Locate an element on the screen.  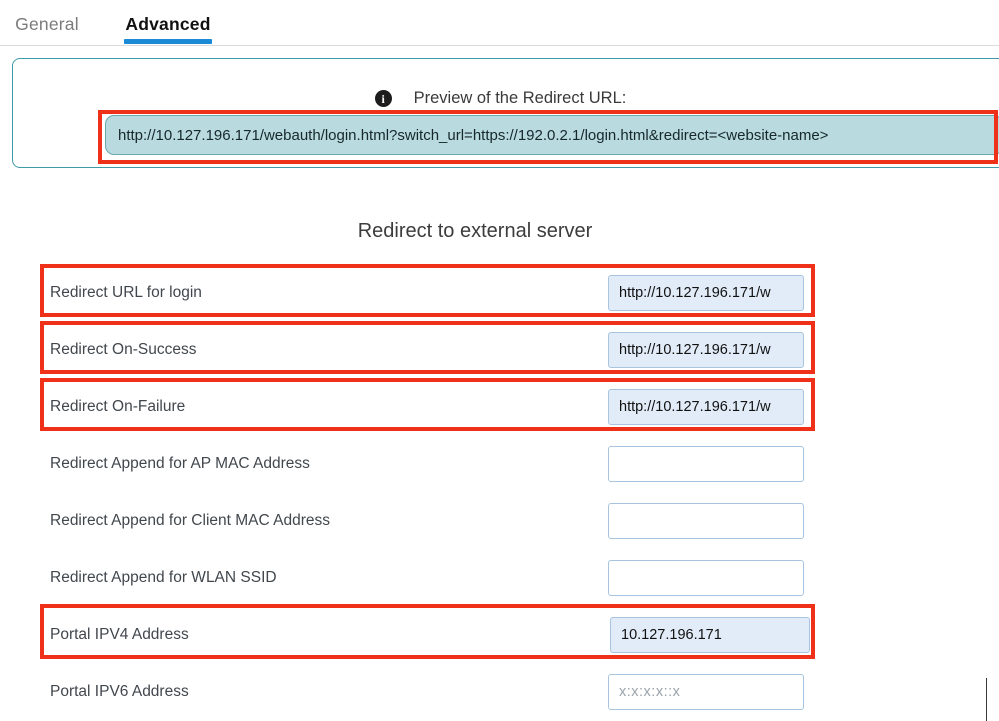
label-append-client-mac: Redirect Append for Client MAC Address is located at coordinates (190, 520).